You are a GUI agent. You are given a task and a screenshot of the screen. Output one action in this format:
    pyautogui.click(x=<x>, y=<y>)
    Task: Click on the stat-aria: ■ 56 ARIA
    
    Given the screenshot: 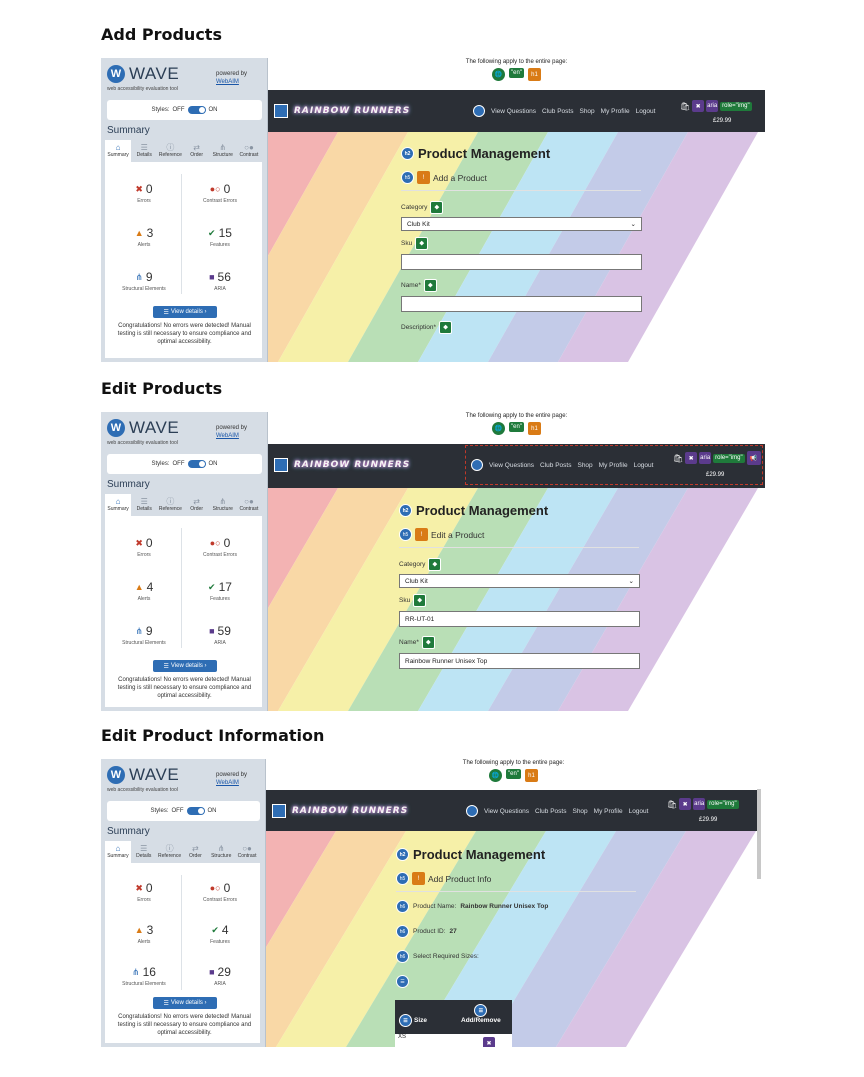 What is the action you would take?
    pyautogui.click(x=220, y=281)
    